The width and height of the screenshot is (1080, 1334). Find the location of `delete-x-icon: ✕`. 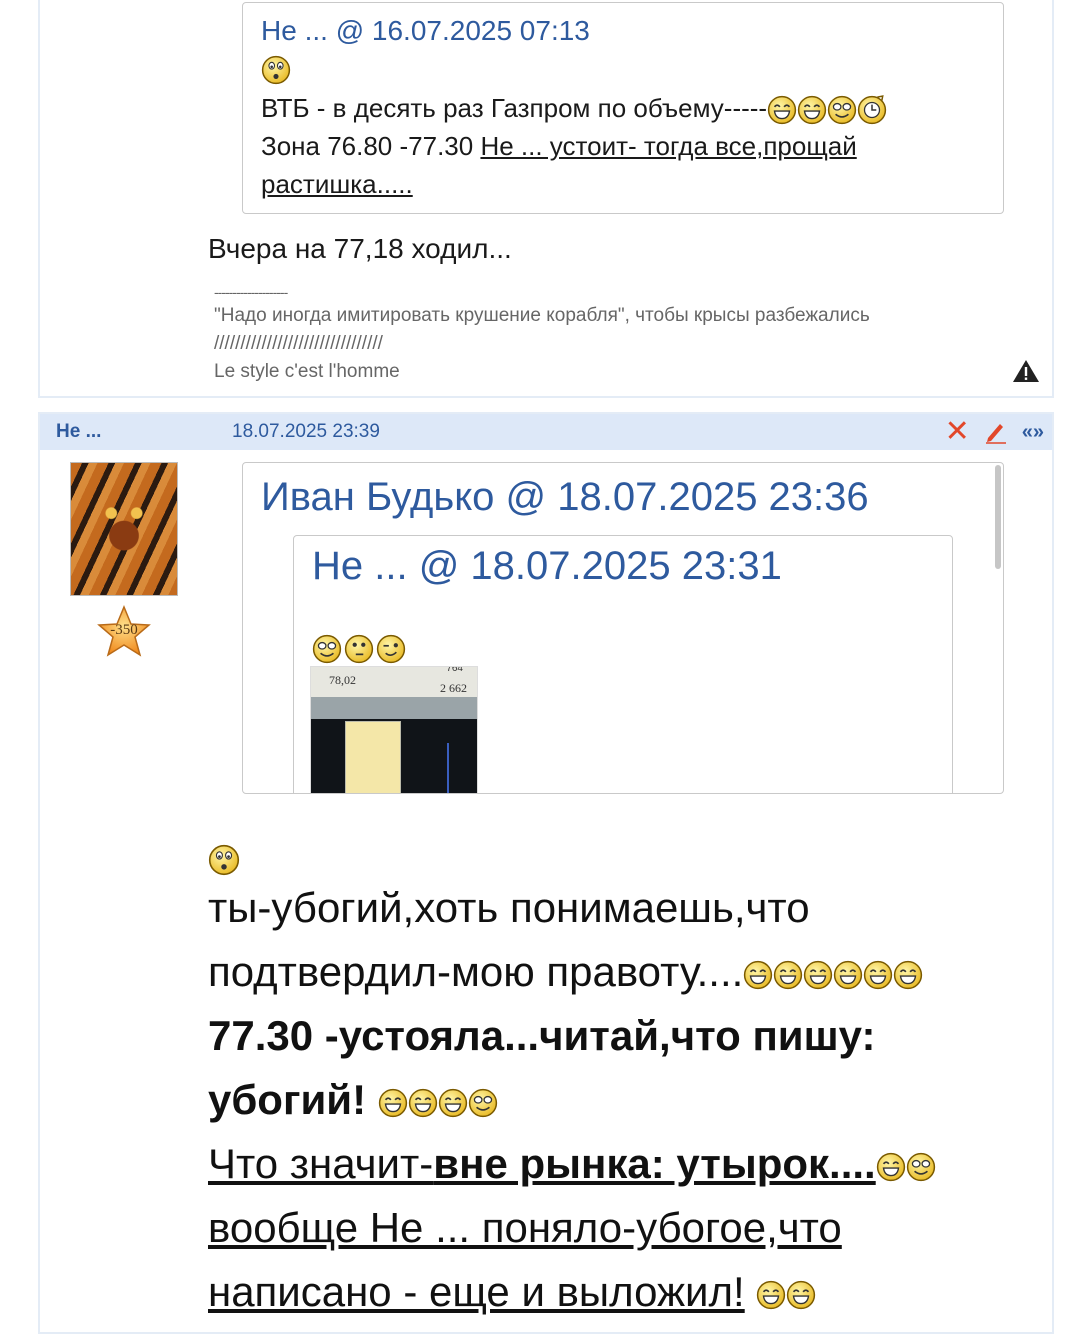

delete-x-icon: ✕ is located at coordinates (957, 432).